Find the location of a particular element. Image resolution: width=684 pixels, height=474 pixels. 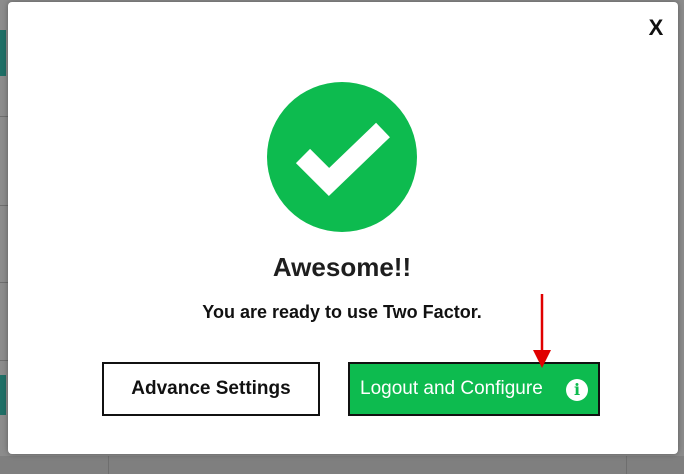

logout-and-configure-button: Logout and Configure i is located at coordinates (474, 389).